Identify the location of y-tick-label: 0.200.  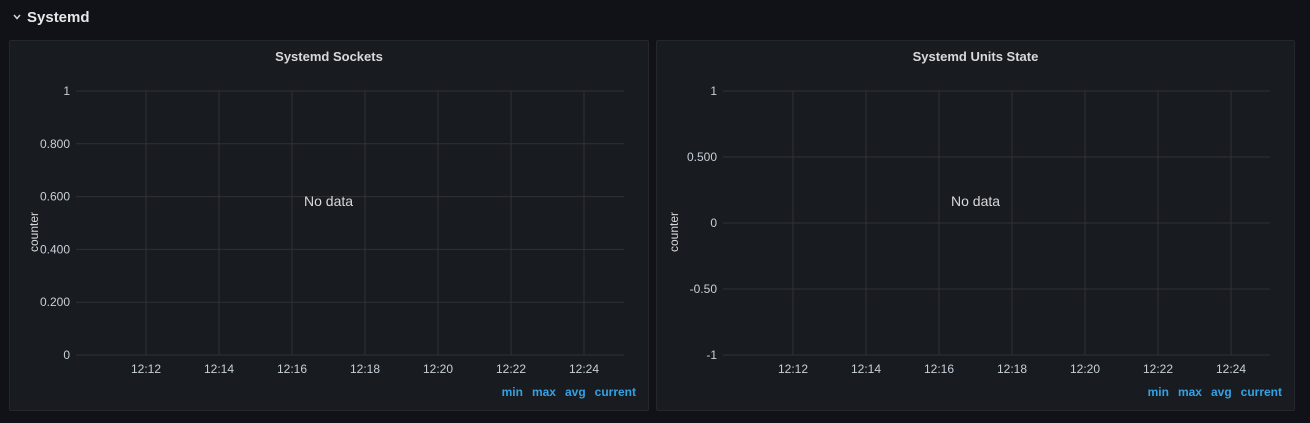
(55, 302).